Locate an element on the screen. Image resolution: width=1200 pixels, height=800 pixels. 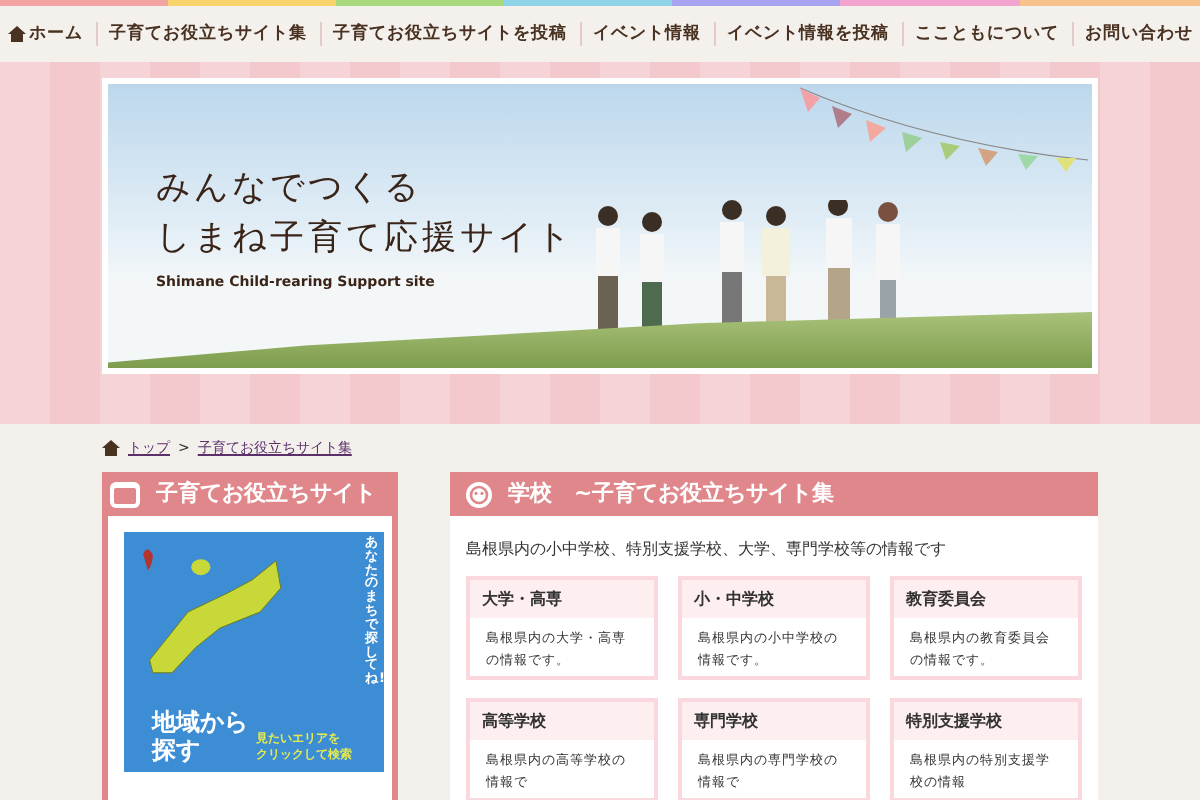
card-title: 専門学校 is located at coordinates (774, 721).